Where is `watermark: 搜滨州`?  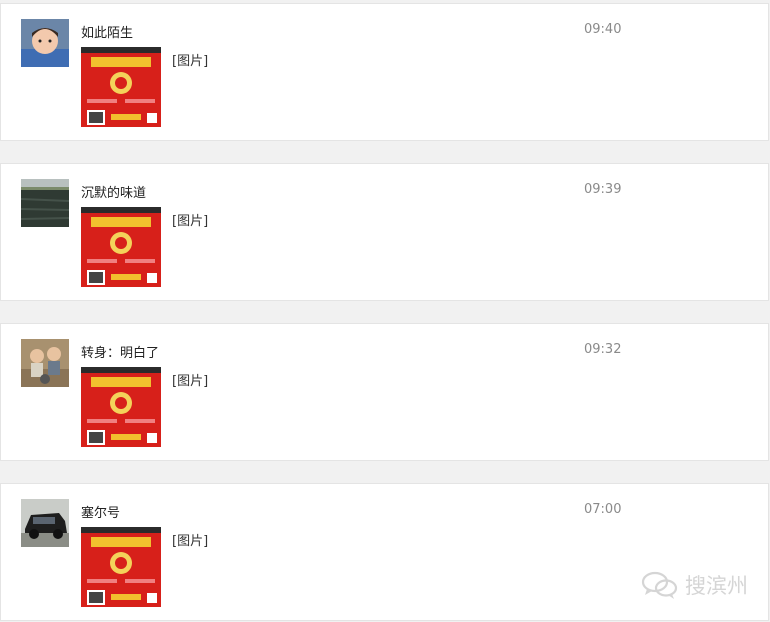 watermark: 搜滨州 is located at coordinates (694, 585).